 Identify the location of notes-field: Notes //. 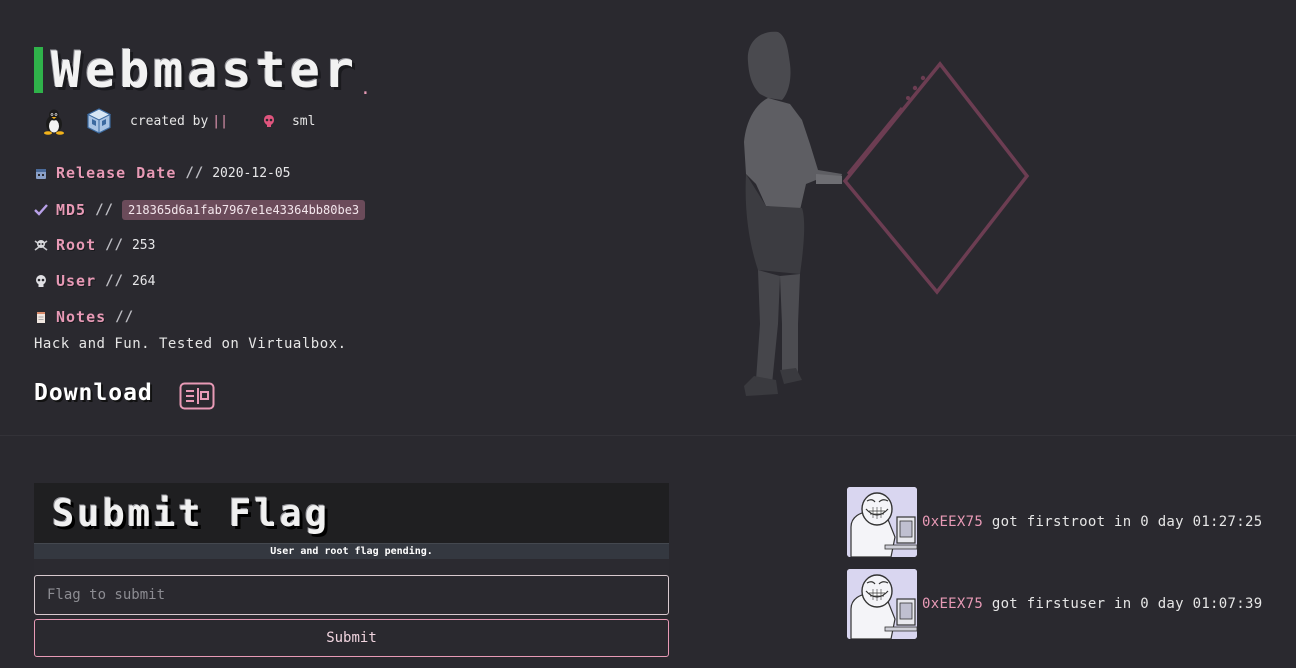
(88, 317).